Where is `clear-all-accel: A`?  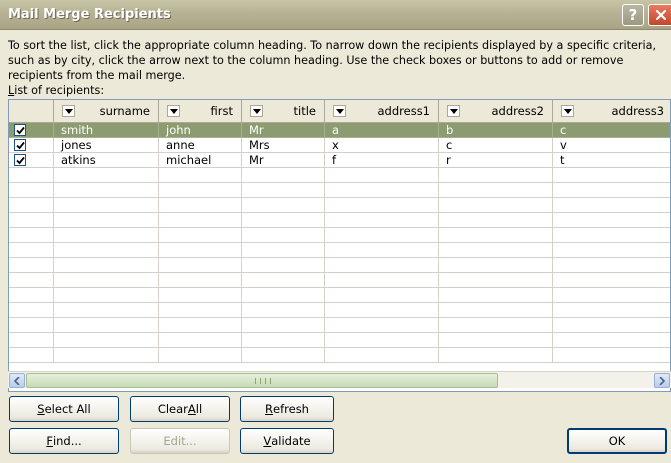 clear-all-accel: A is located at coordinates (191, 409).